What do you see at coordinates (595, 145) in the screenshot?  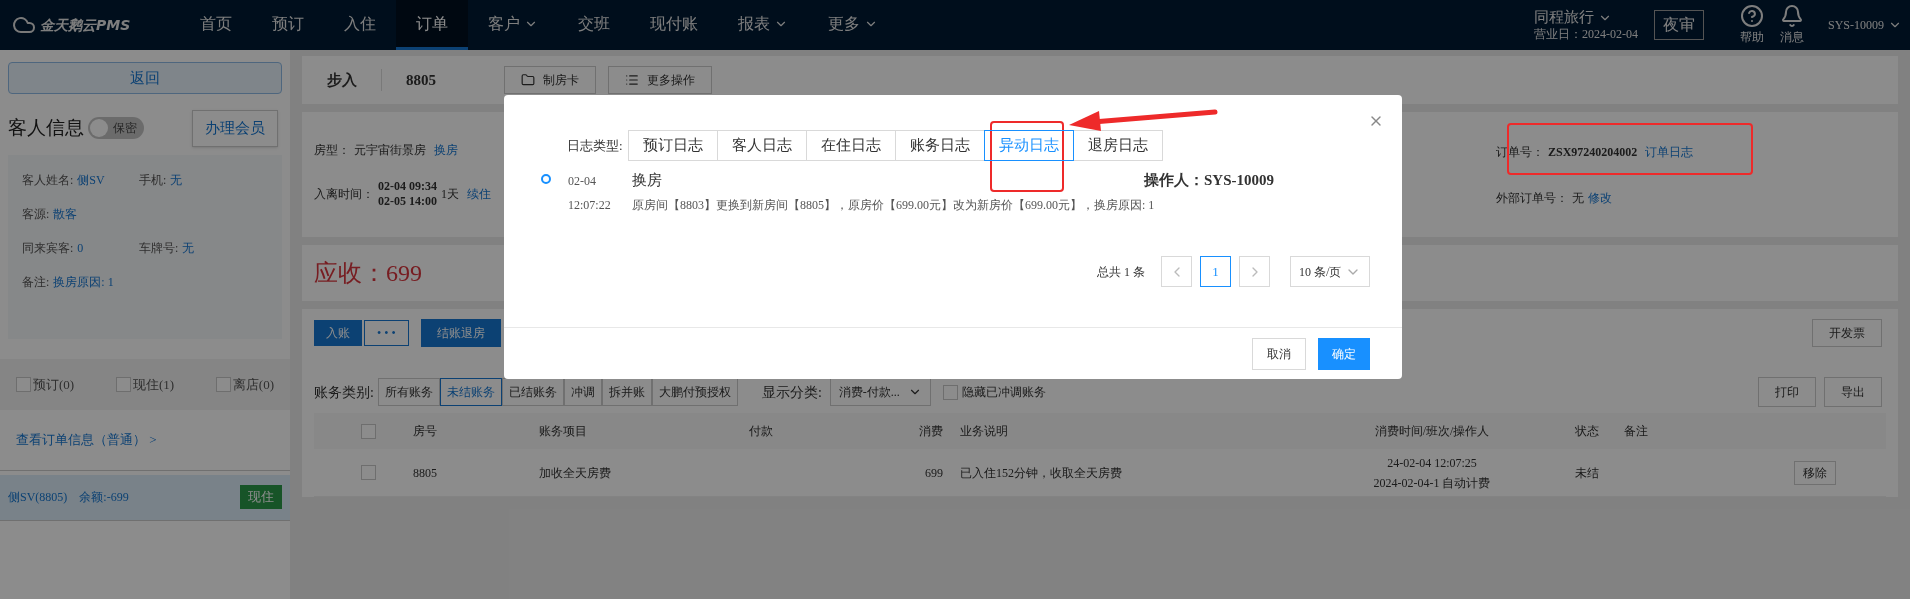 I see `log-type-label: 日志类型:` at bounding box center [595, 145].